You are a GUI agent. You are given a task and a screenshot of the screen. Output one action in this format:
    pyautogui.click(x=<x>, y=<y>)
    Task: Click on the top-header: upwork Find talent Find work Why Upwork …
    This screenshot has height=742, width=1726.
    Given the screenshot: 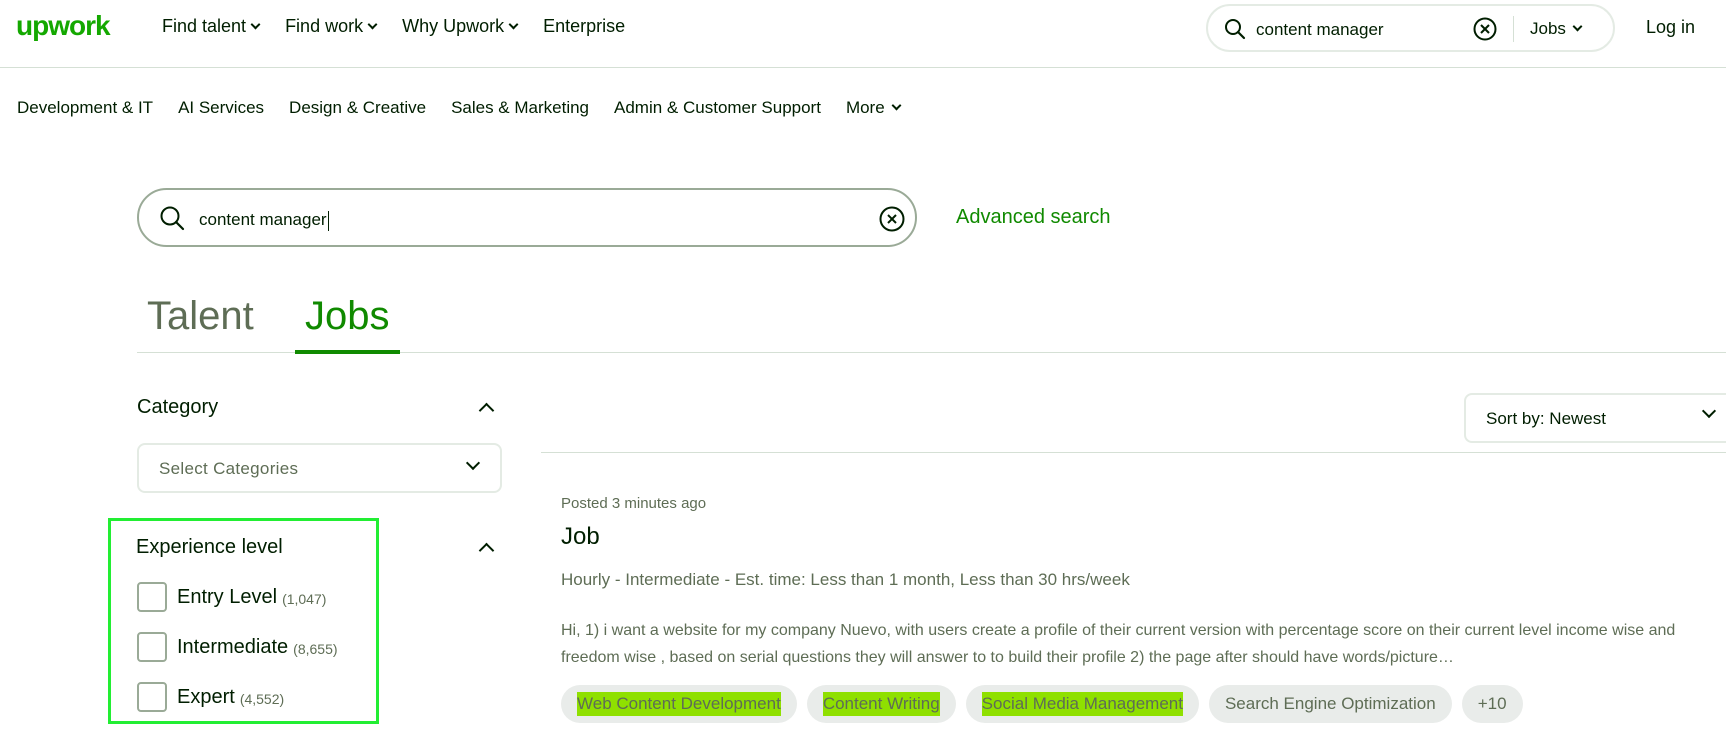 What is the action you would take?
    pyautogui.click(x=863, y=34)
    